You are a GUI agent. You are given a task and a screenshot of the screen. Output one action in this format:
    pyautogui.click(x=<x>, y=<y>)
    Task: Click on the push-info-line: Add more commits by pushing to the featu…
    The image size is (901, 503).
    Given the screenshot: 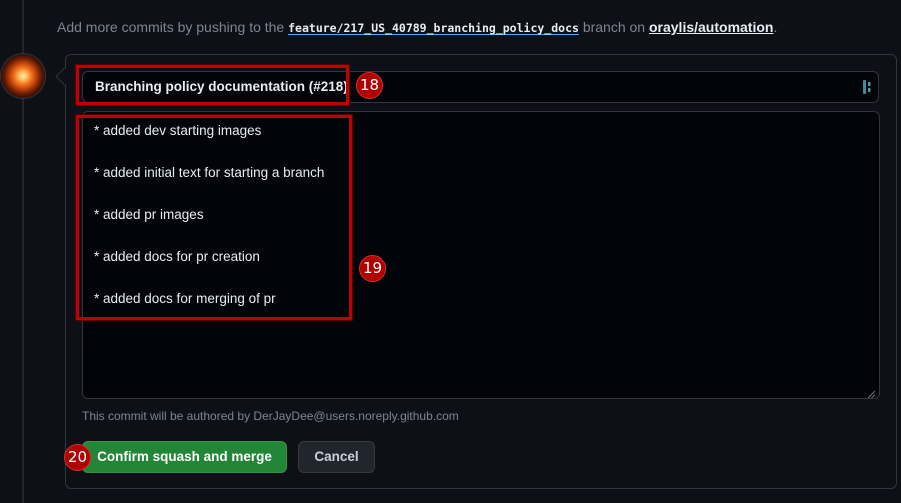 What is the action you would take?
    pyautogui.click(x=417, y=27)
    